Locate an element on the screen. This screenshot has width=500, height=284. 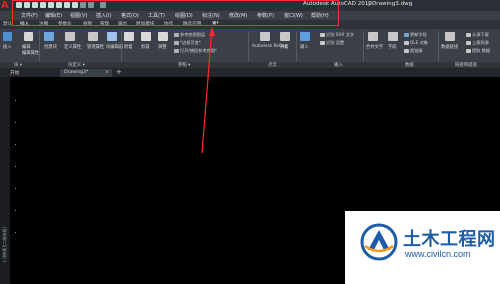
clip-icon is located at coordinates (146, 36).